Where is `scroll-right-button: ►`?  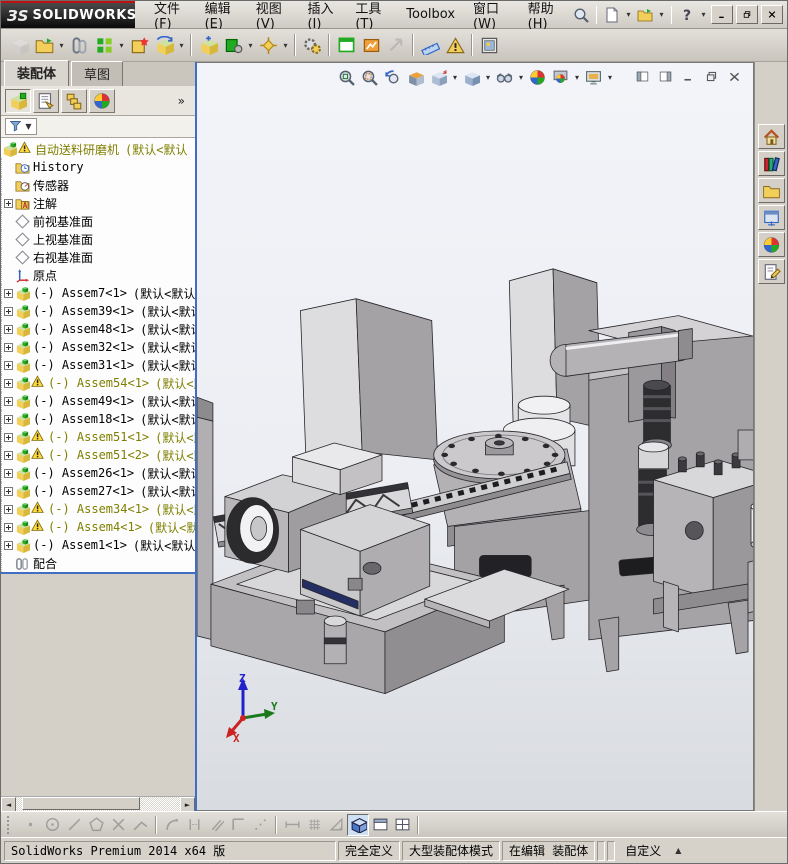
scroll-right-button: ► is located at coordinates (187, 804).